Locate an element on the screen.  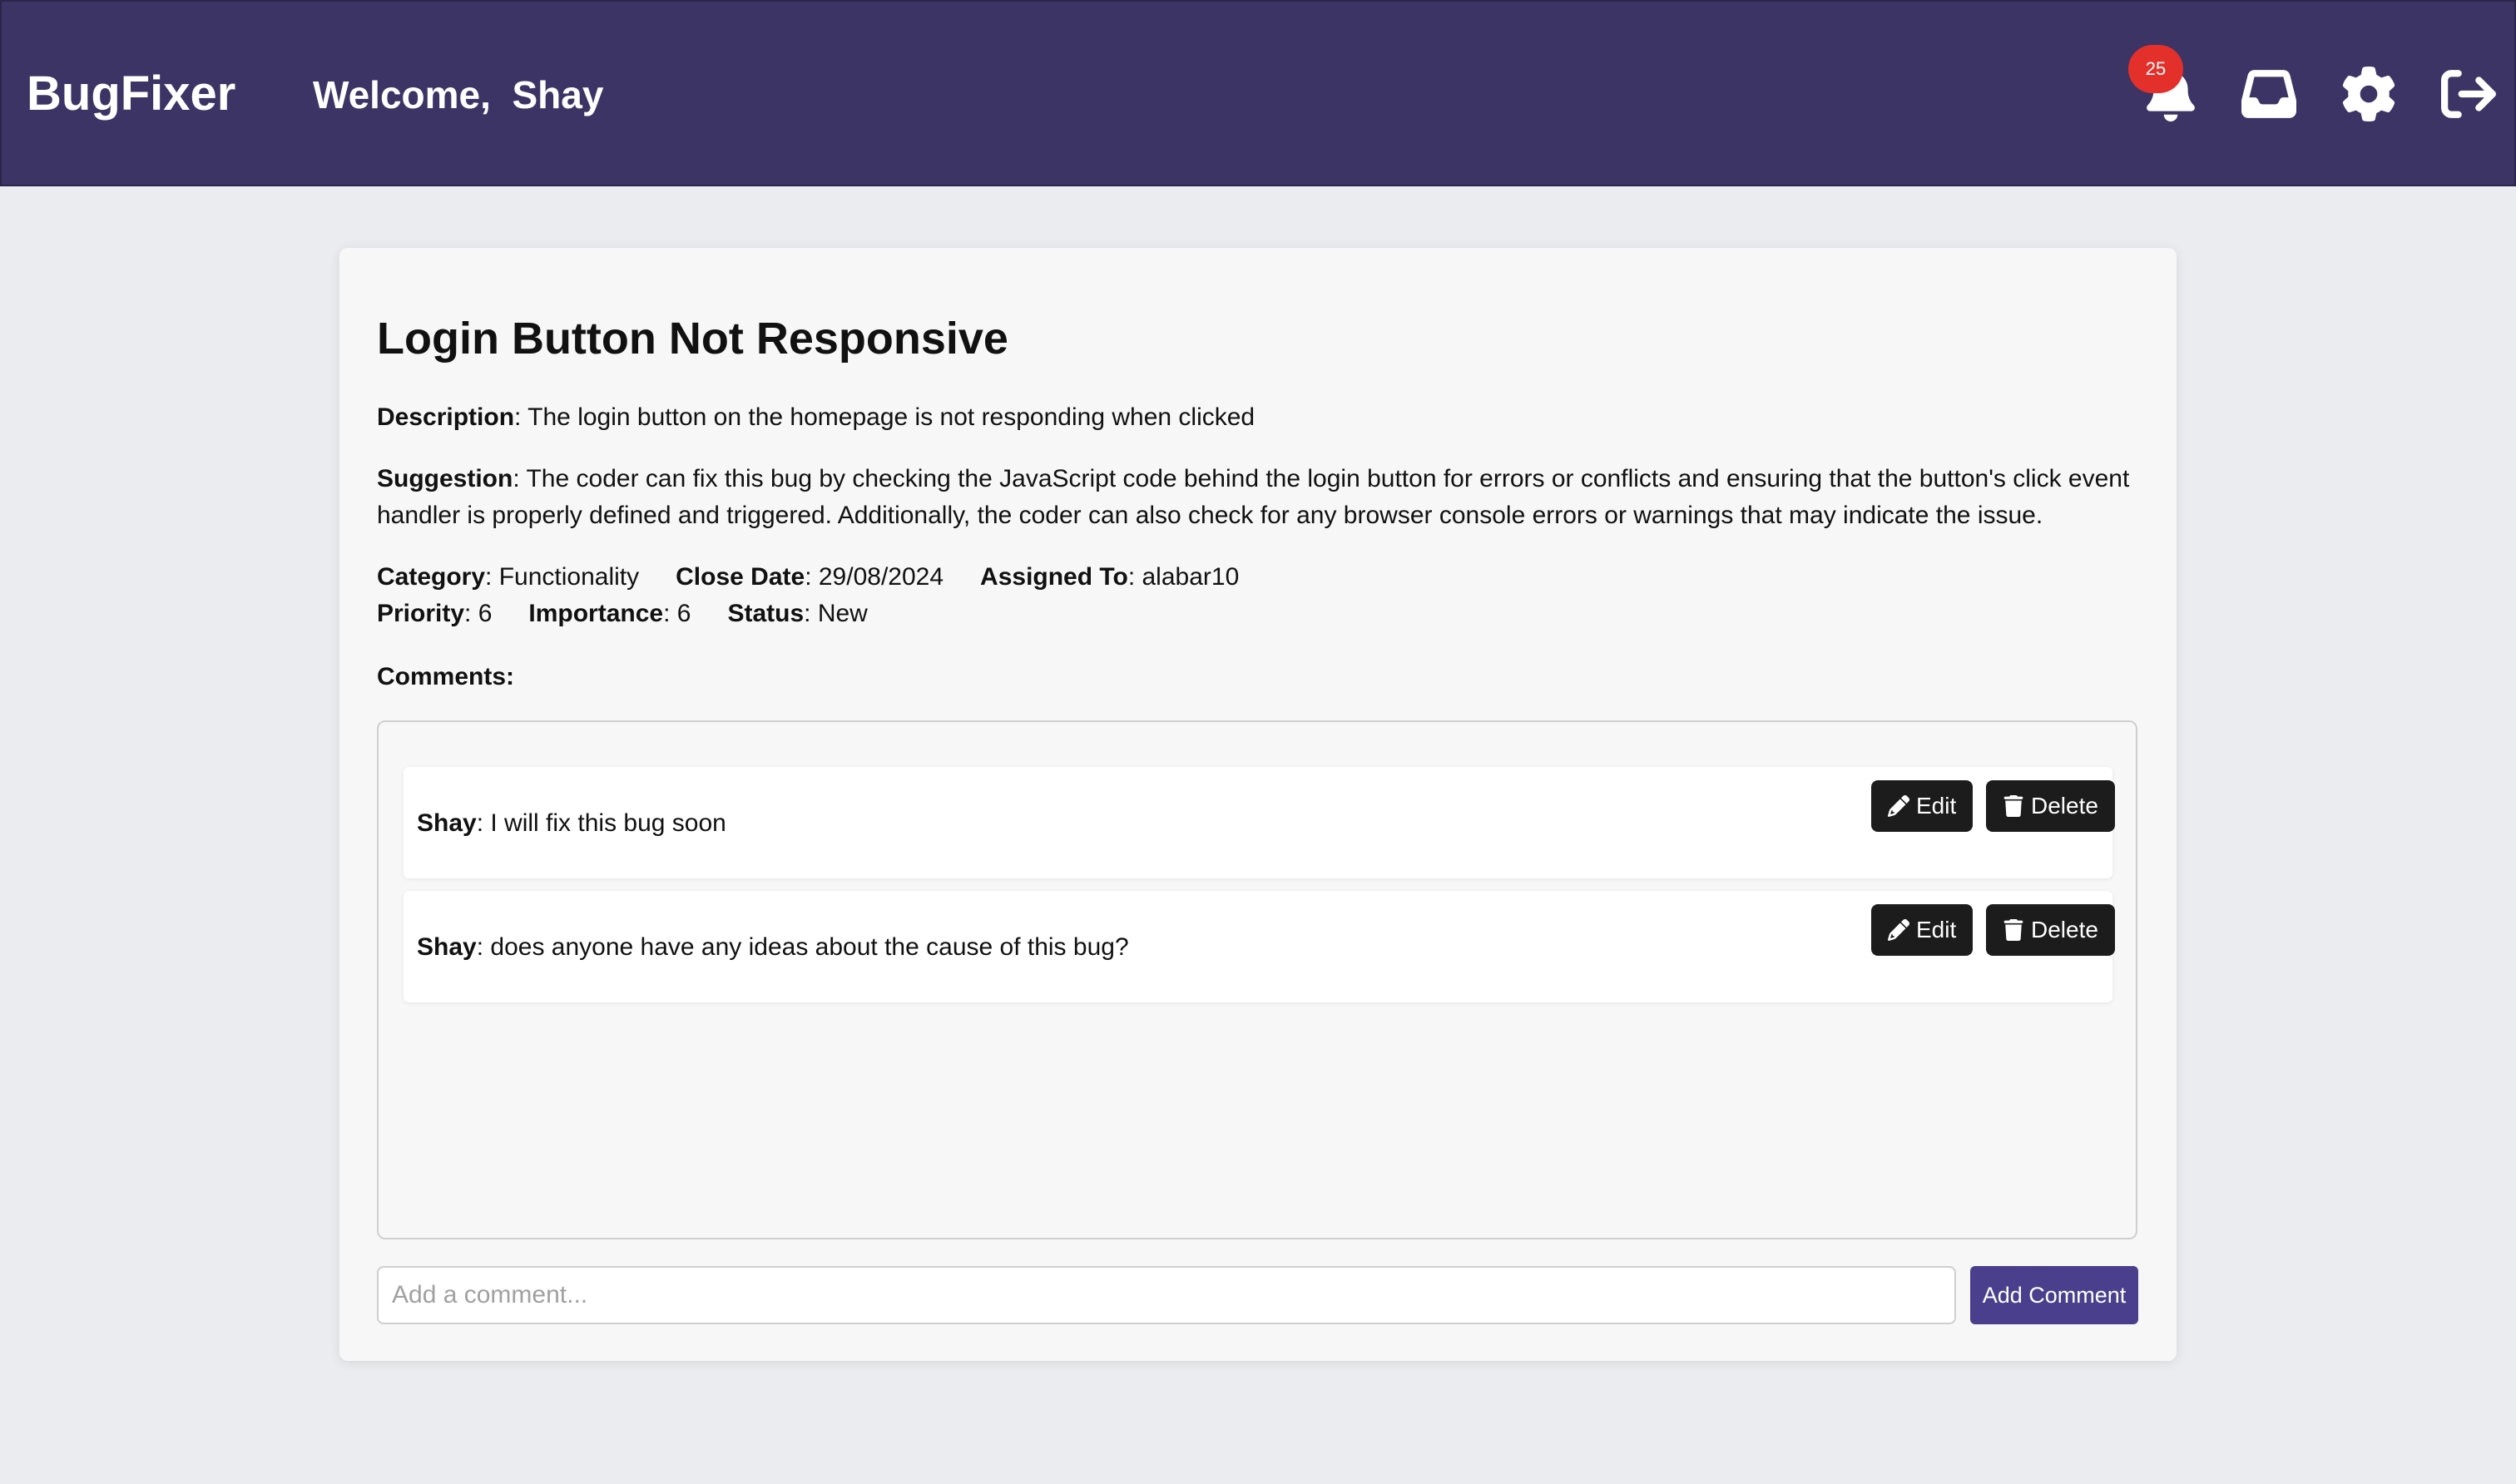
status-field: Status: New is located at coordinates (798, 613).